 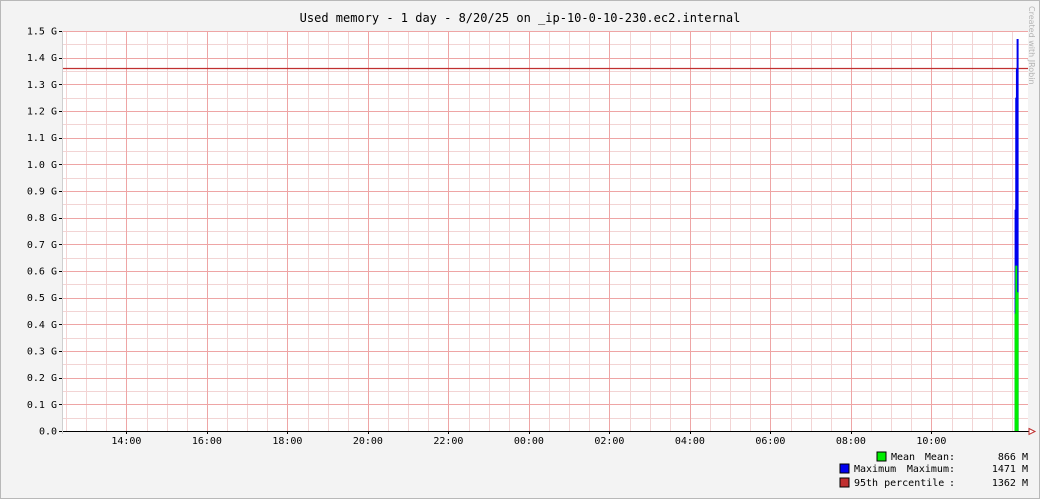 What do you see at coordinates (42, 325) in the screenshot?
I see `y-tick-label: 0.4 G` at bounding box center [42, 325].